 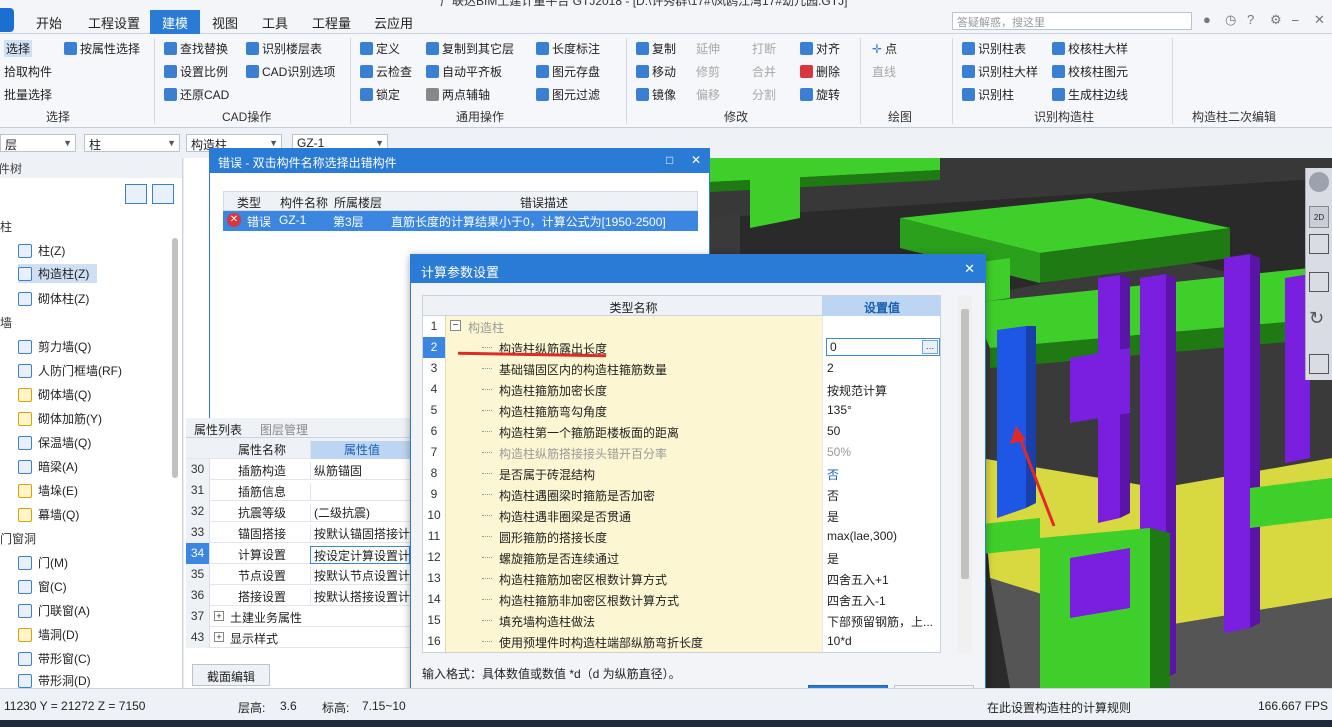 What do you see at coordinates (225, 22) in the screenshot?
I see `tab-view: 视图` at bounding box center [225, 22].